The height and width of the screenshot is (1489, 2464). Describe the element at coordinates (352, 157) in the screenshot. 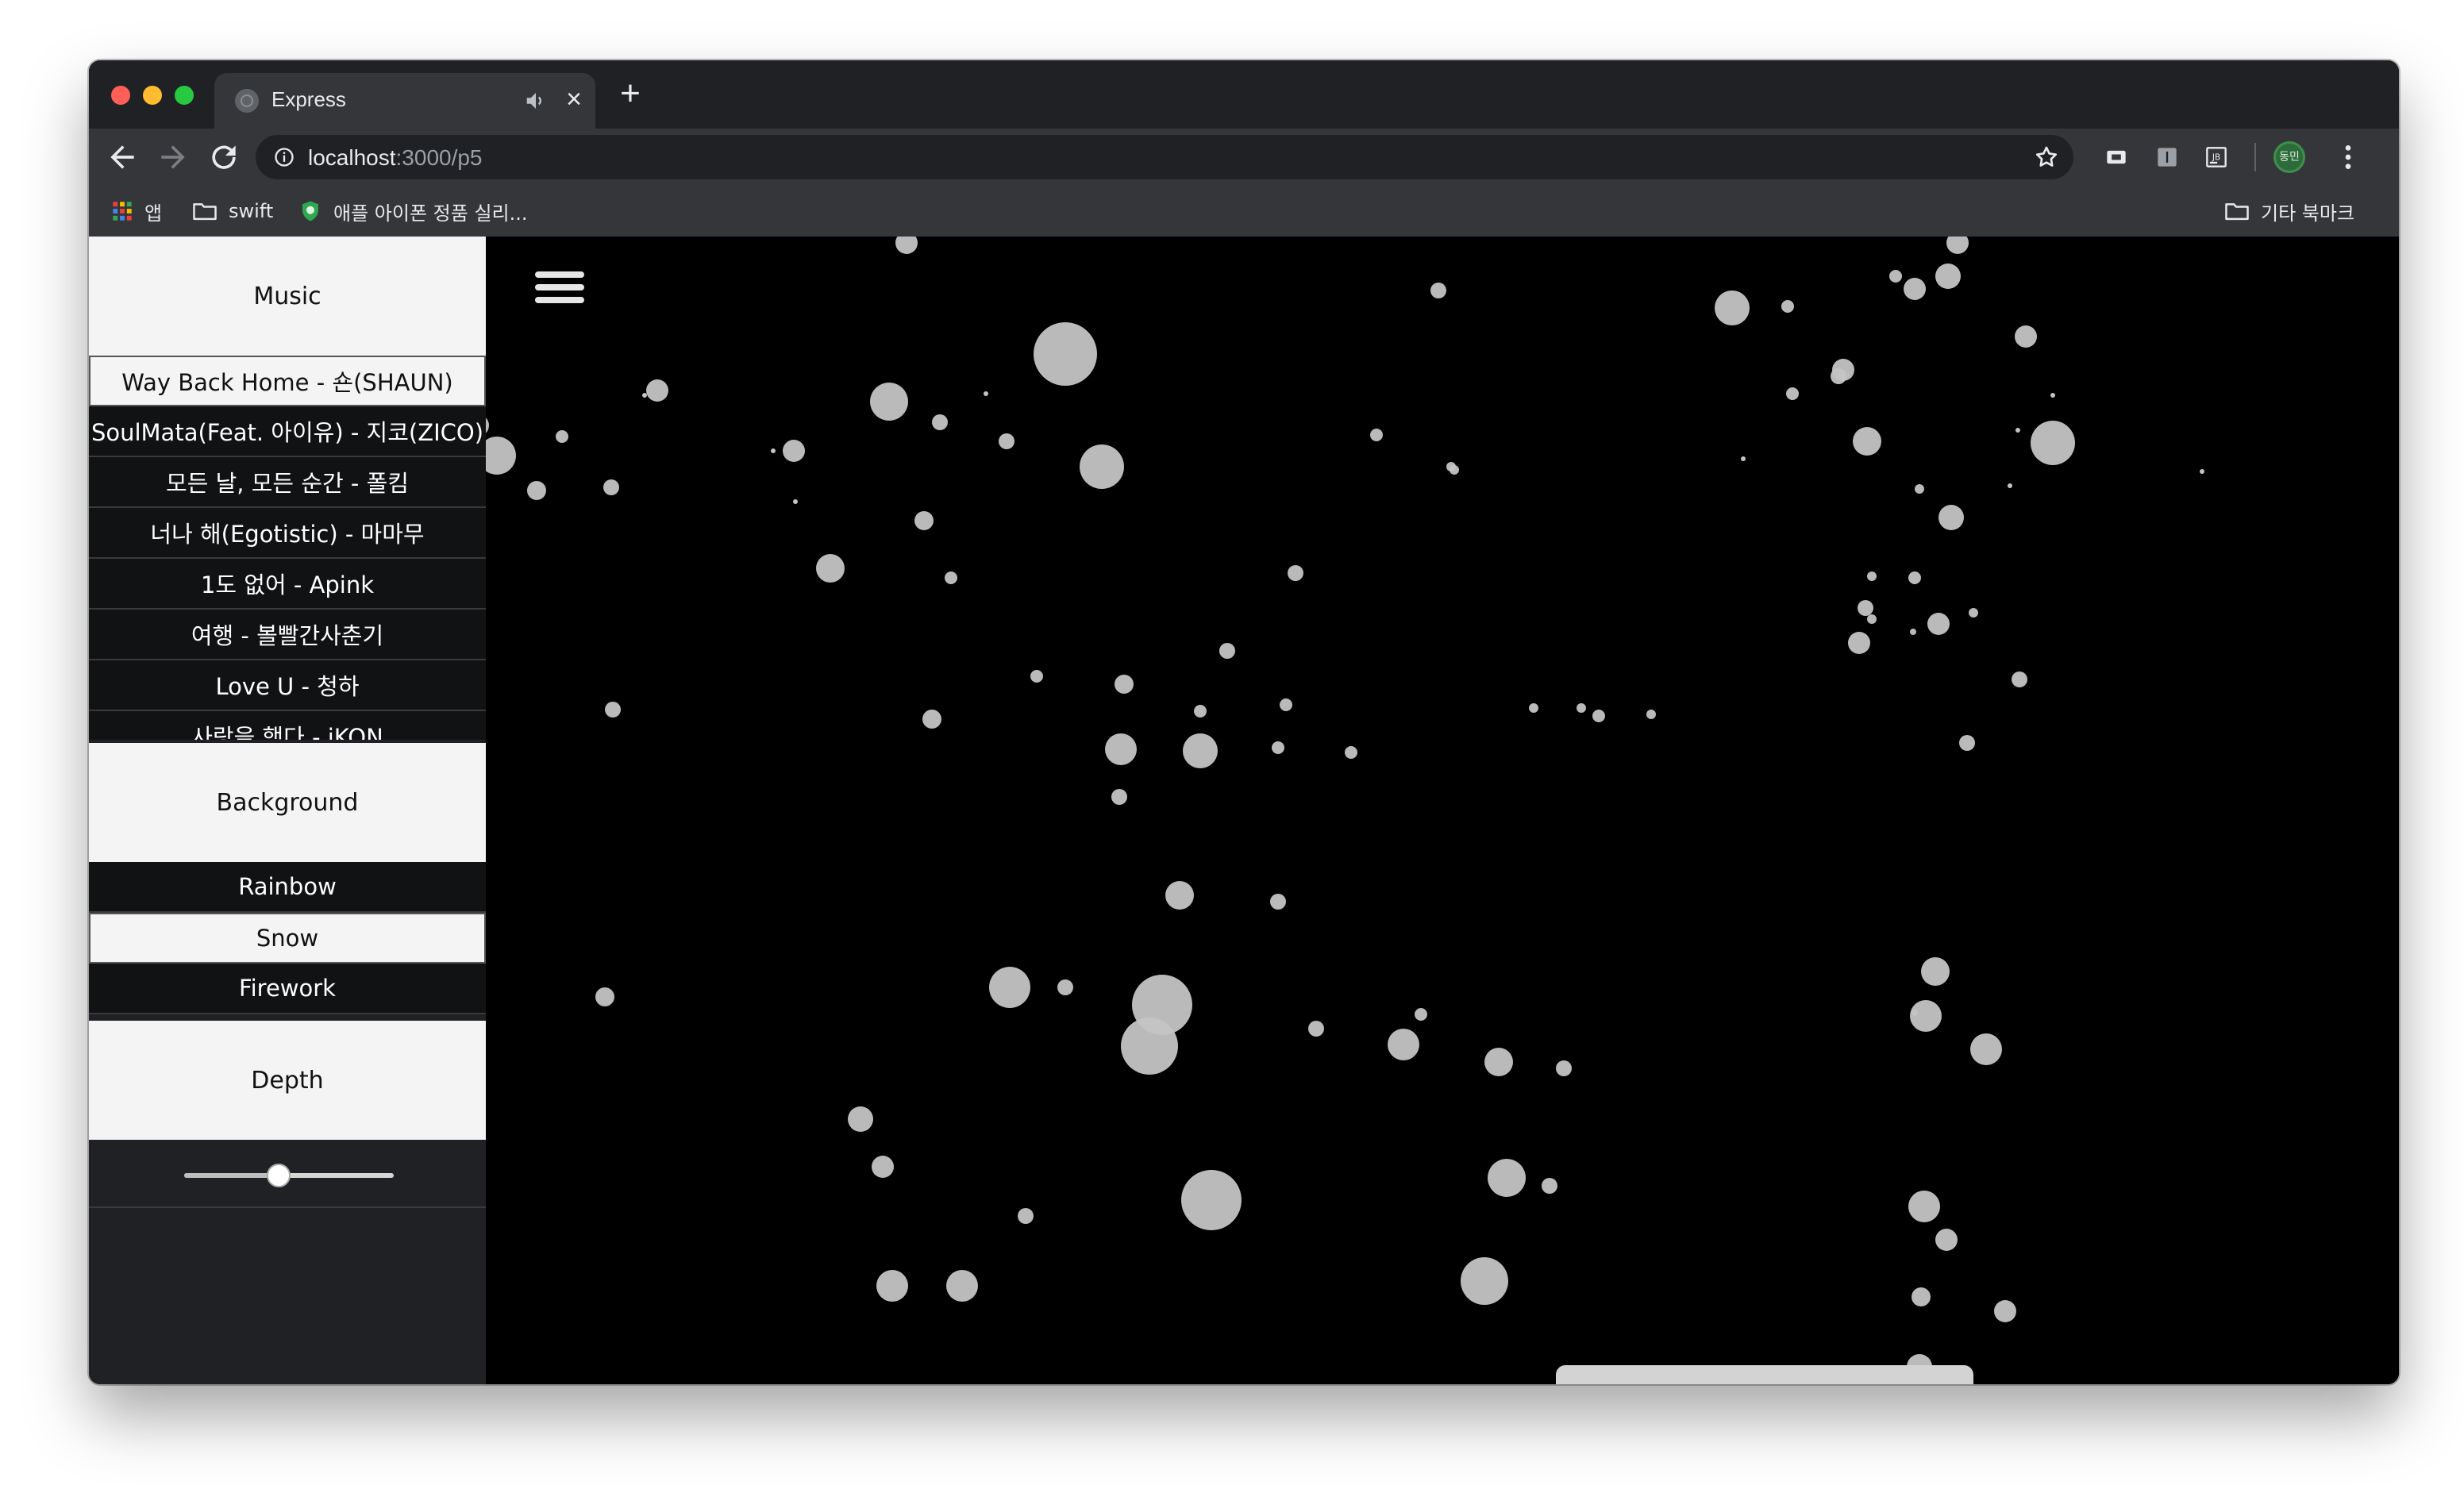

I see `url-host: localhost` at that location.